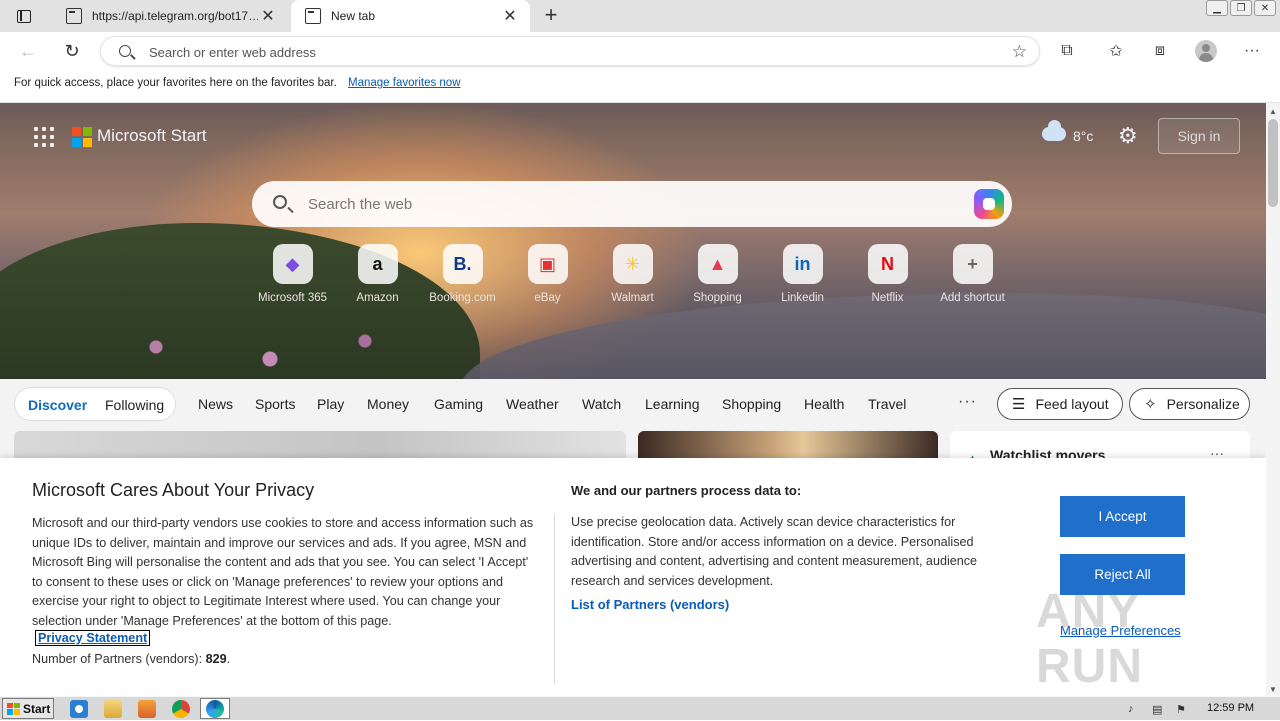 This screenshot has height=721, width=1280. Describe the element at coordinates (686, 490) in the screenshot. I see `processing-title: We and our partners process data to:` at that location.